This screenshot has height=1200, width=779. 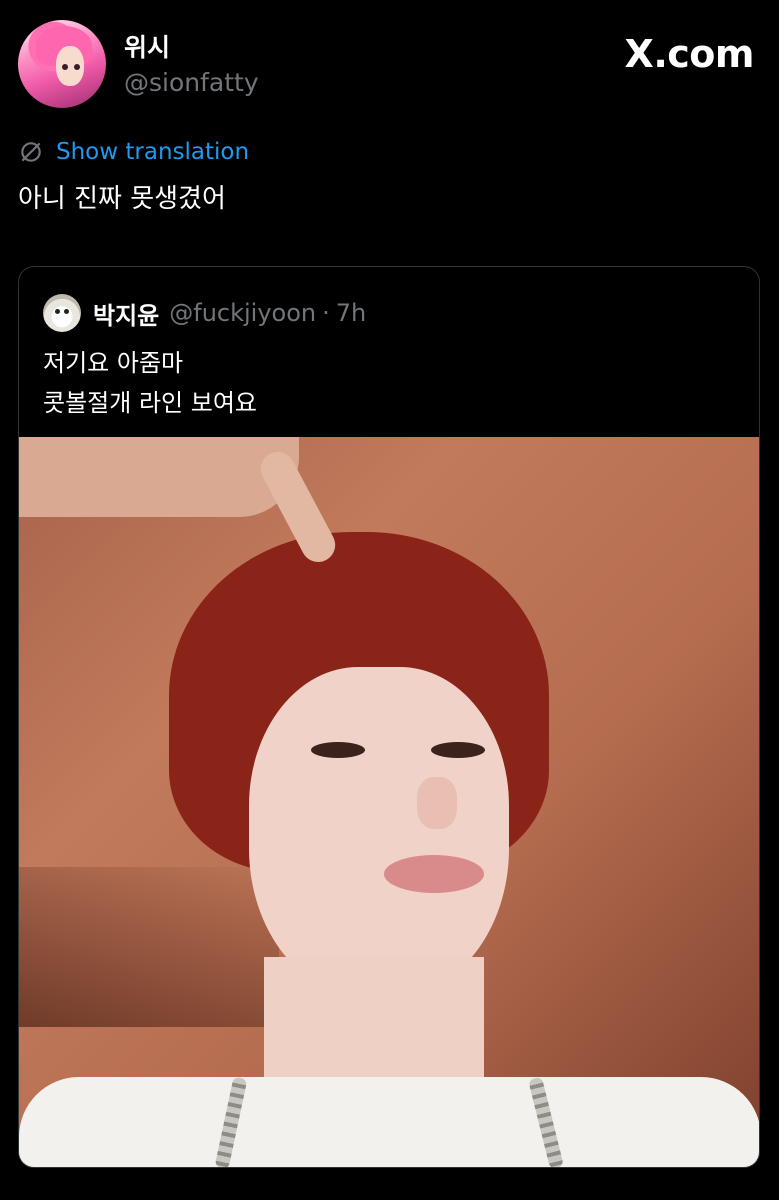 I want to click on quoted-author-display-name: 박지윤, so click(x=126, y=313).